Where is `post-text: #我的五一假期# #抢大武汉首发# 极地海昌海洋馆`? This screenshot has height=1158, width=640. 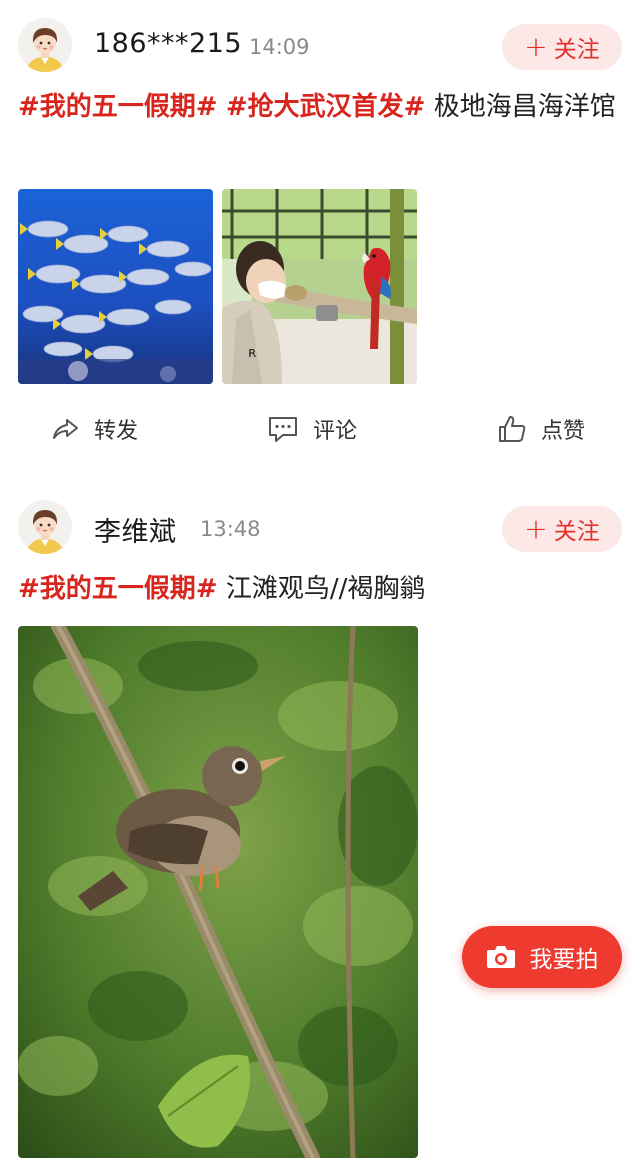
post-text: #我的五一假期# #抢大武汉首发# 极地海昌海洋馆 is located at coordinates (320, 107).